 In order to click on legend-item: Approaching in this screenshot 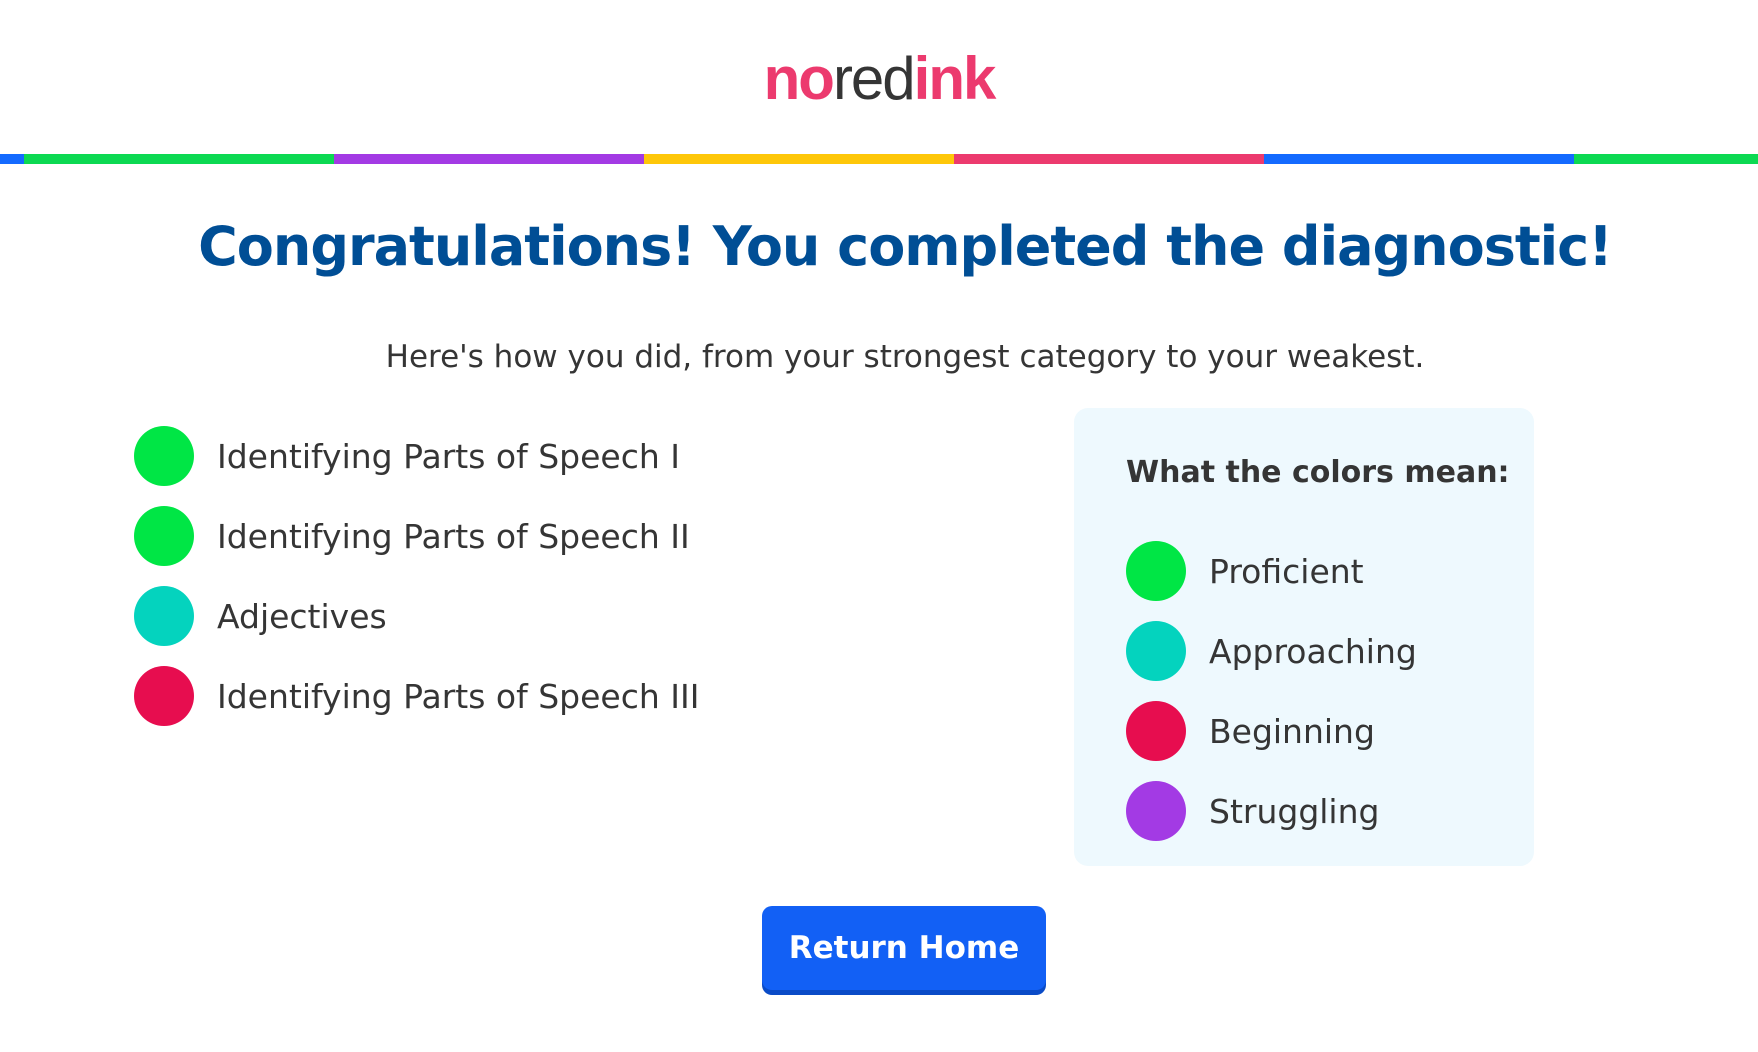, I will do `click(1271, 651)`.